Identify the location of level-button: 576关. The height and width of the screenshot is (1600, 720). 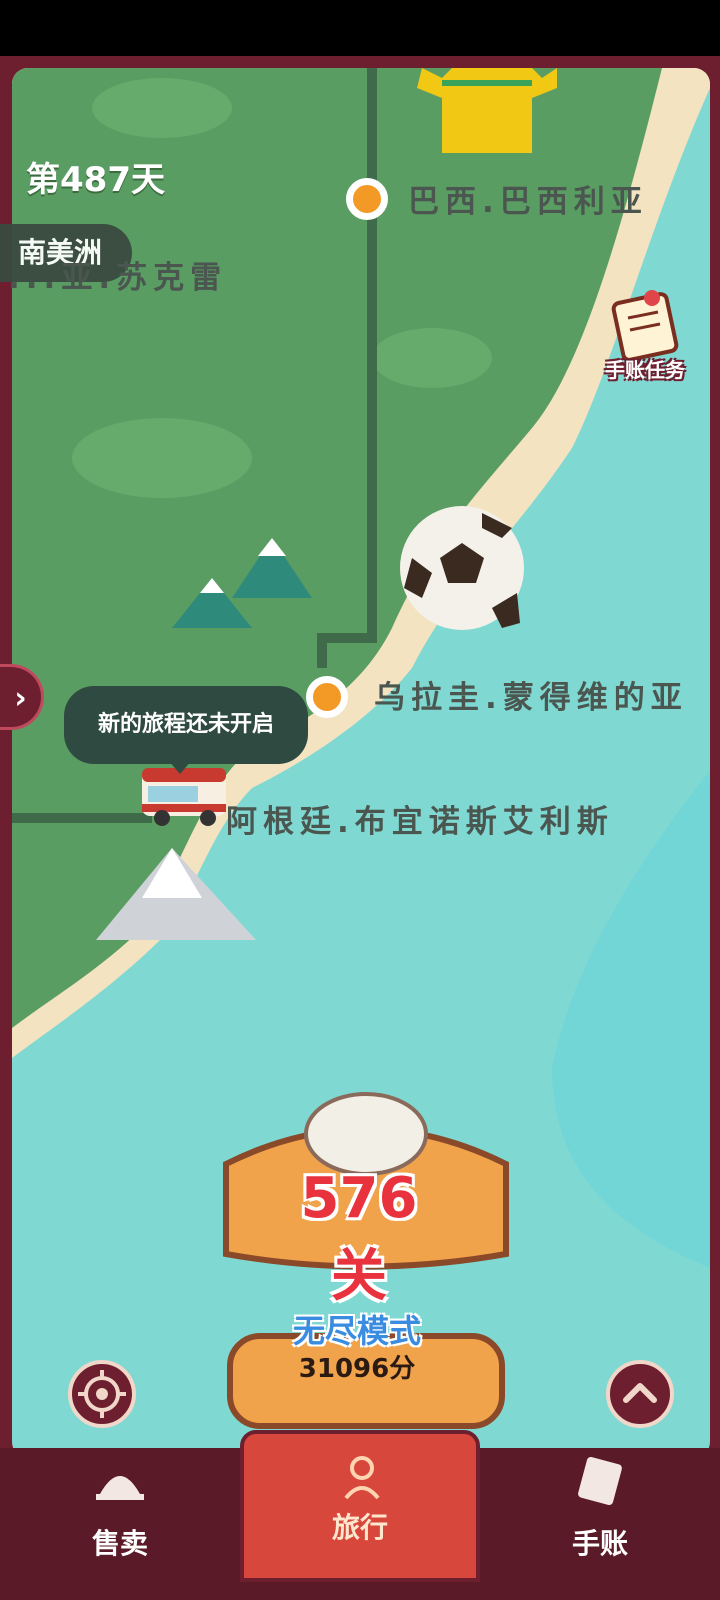
(359, 1239).